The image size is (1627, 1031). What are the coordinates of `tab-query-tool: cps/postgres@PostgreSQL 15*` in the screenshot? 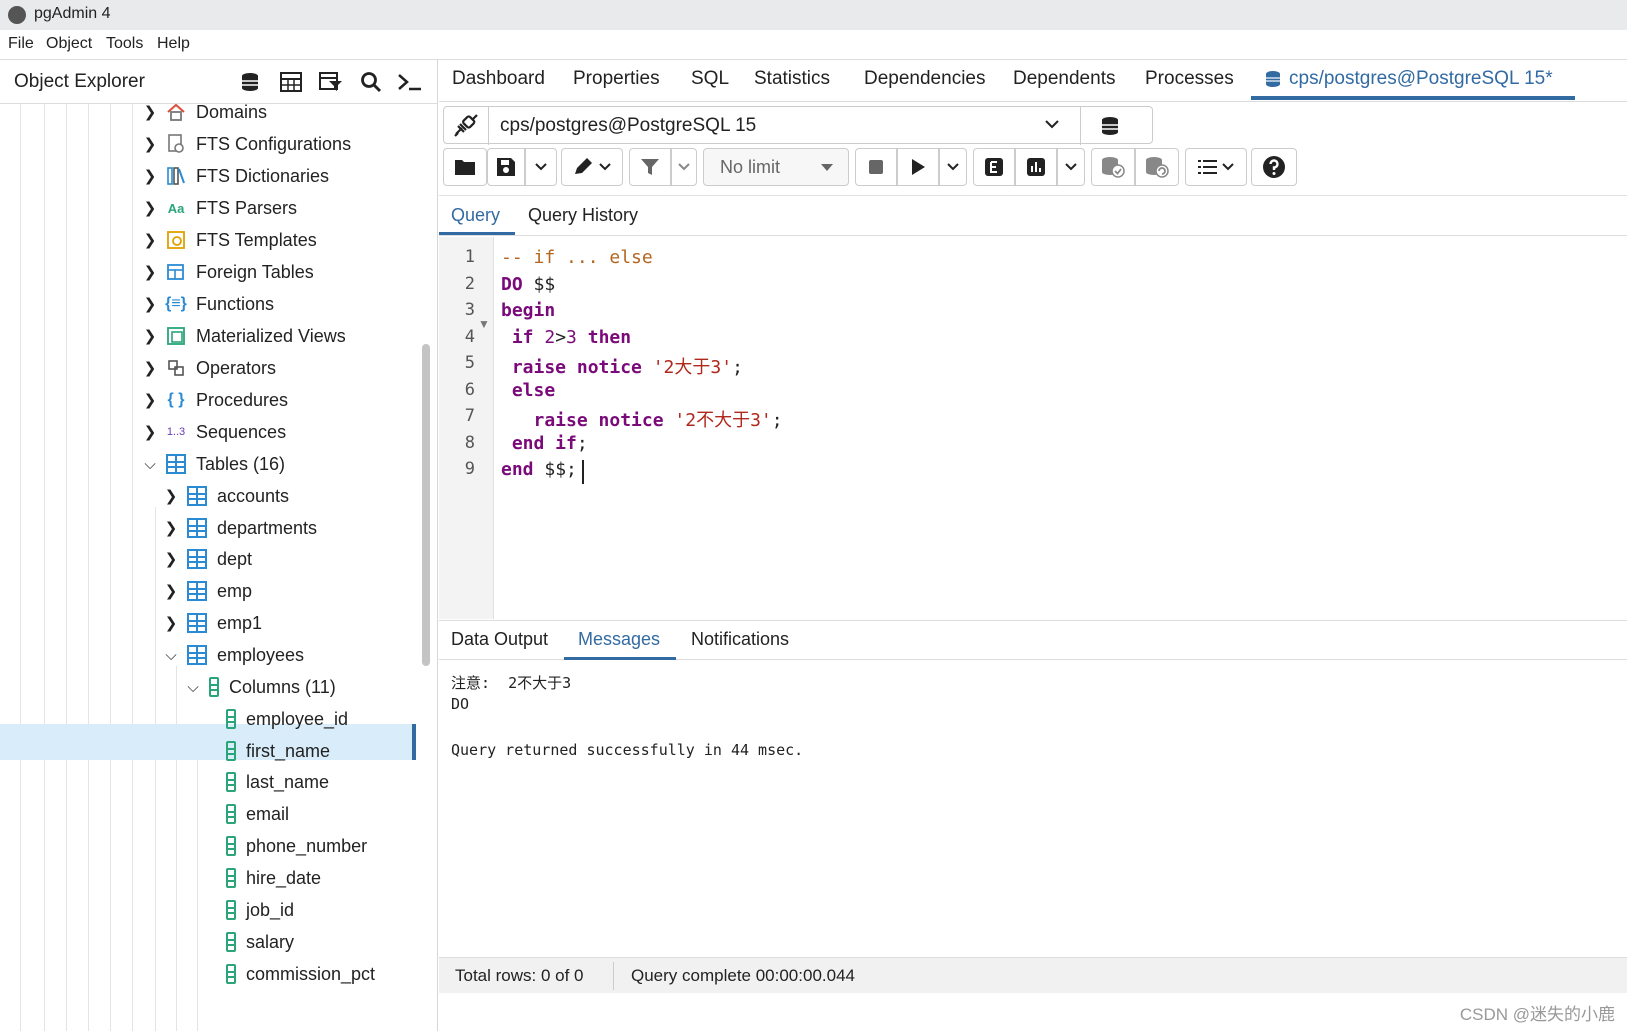 It's located at (1409, 79).